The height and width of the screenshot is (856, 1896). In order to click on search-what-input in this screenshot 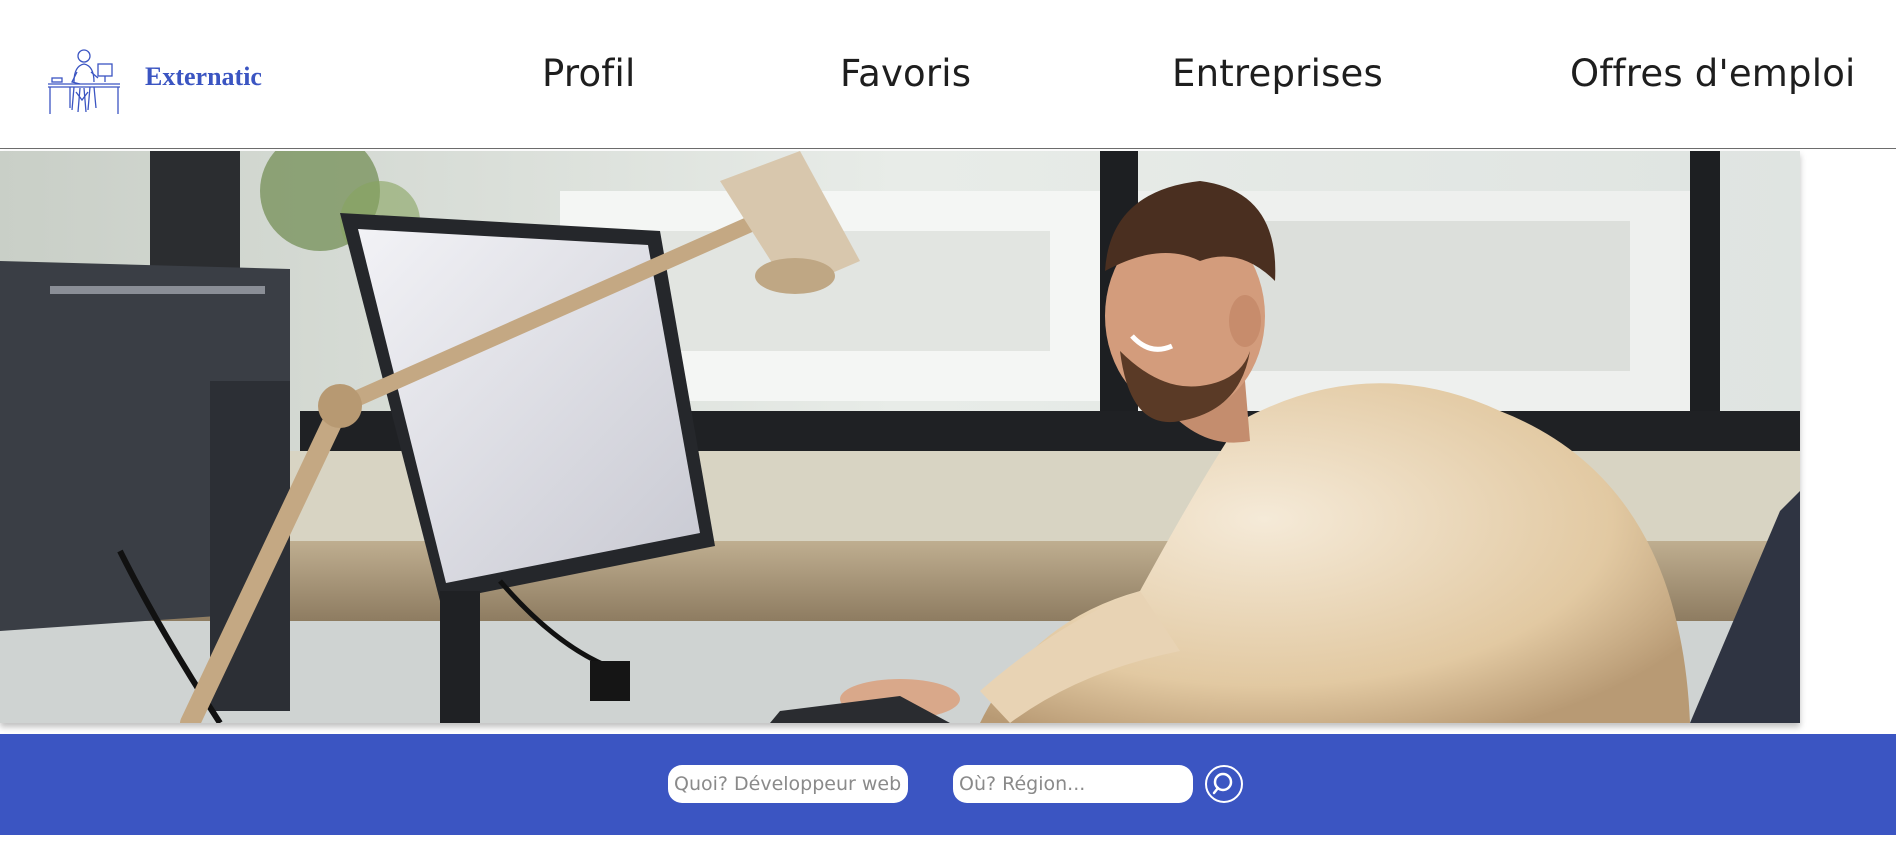, I will do `click(788, 784)`.